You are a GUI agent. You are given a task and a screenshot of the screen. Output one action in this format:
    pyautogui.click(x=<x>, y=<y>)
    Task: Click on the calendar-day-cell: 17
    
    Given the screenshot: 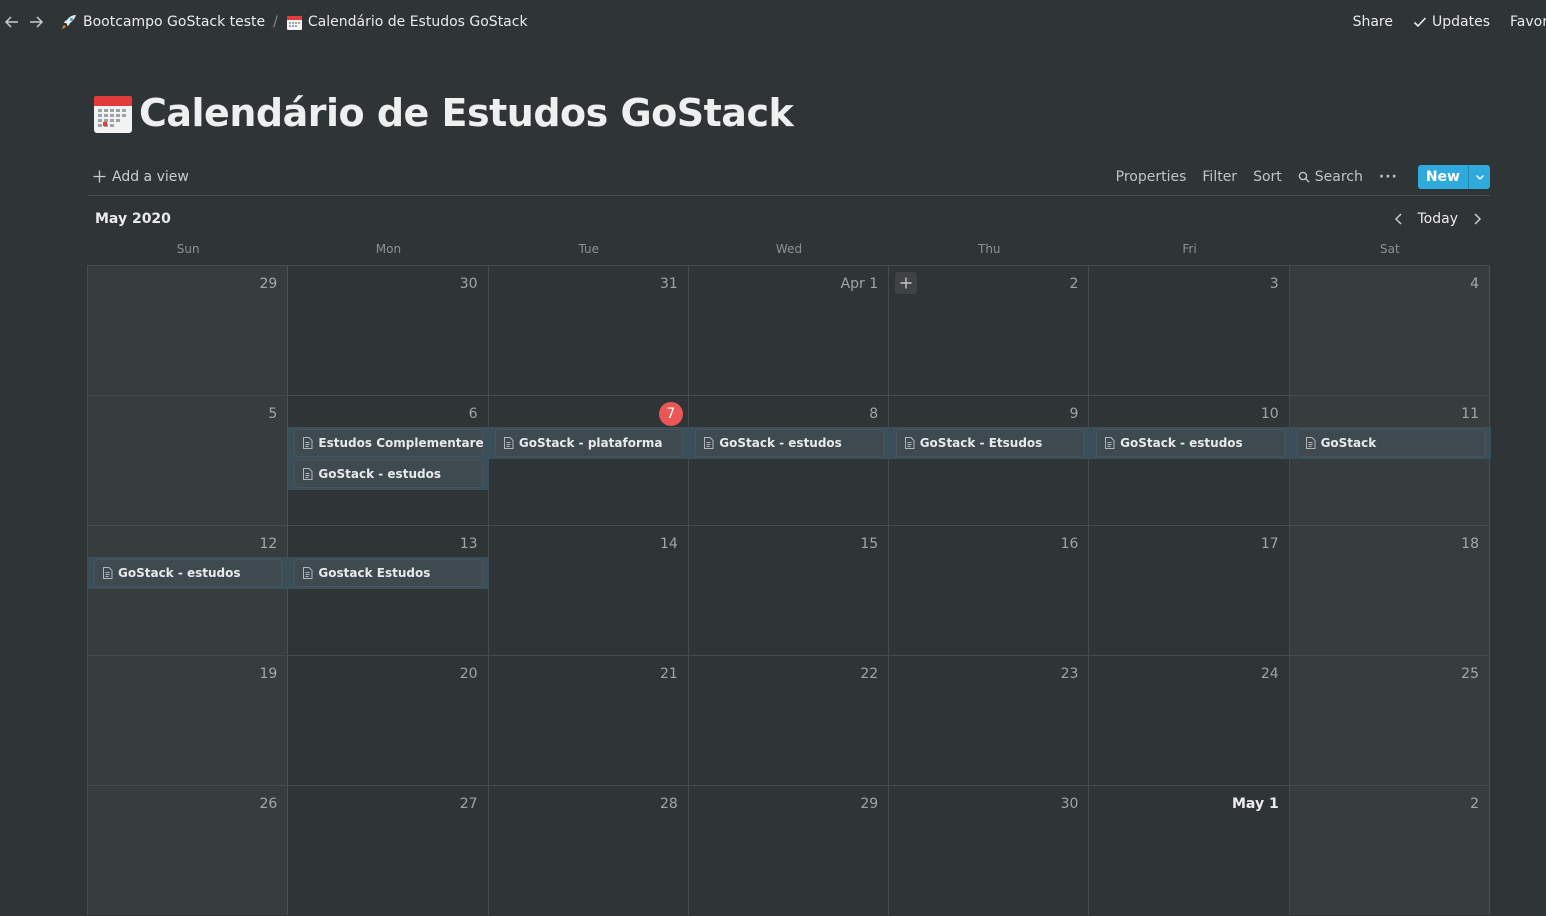 What is the action you would take?
    pyautogui.click(x=1189, y=590)
    